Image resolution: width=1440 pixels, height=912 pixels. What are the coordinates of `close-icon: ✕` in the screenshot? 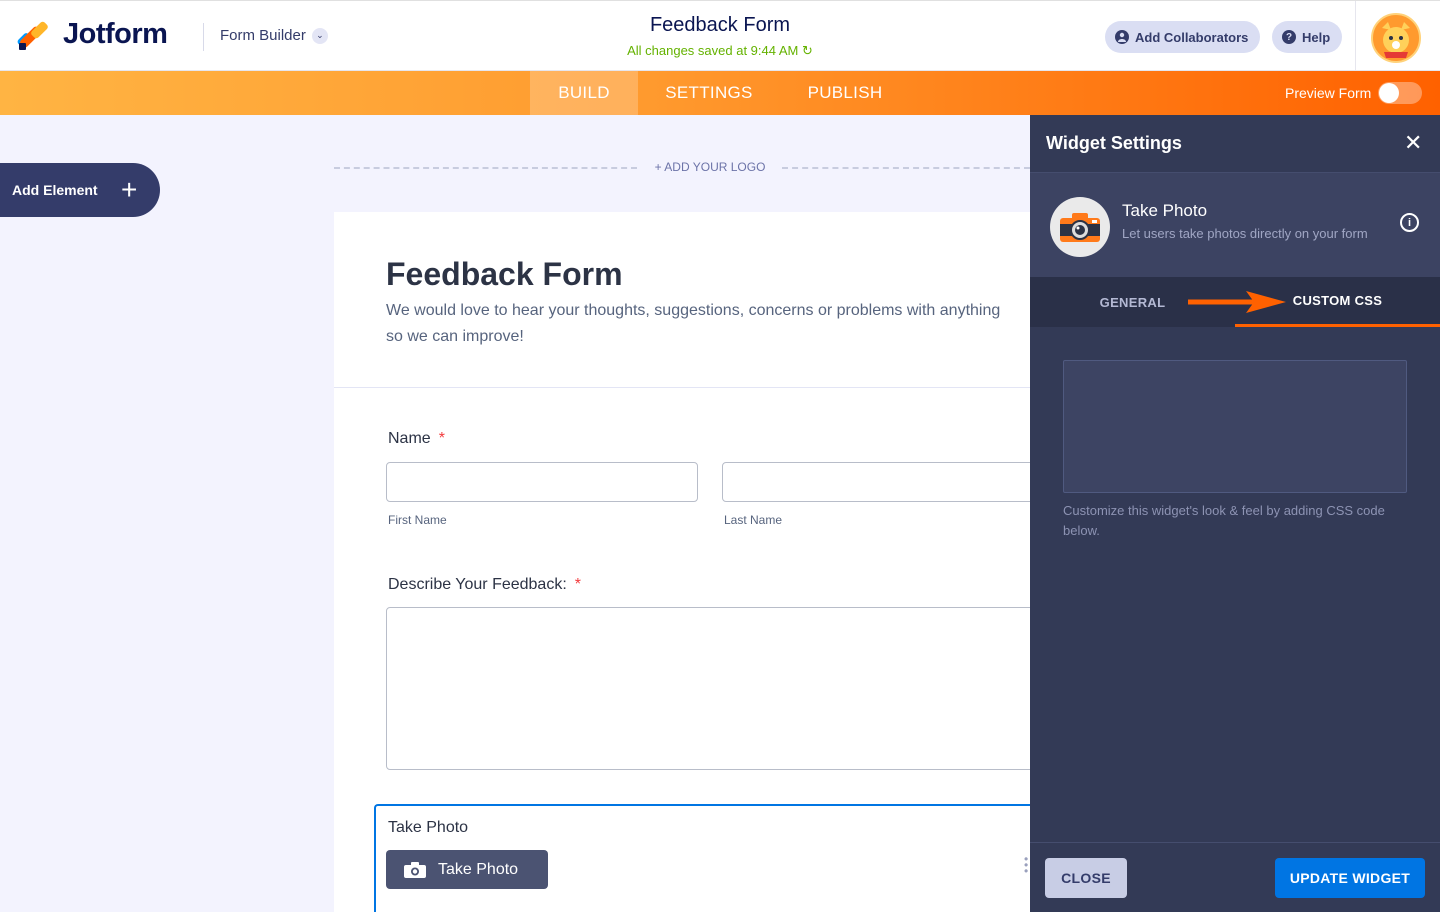 It's located at (1413, 143).